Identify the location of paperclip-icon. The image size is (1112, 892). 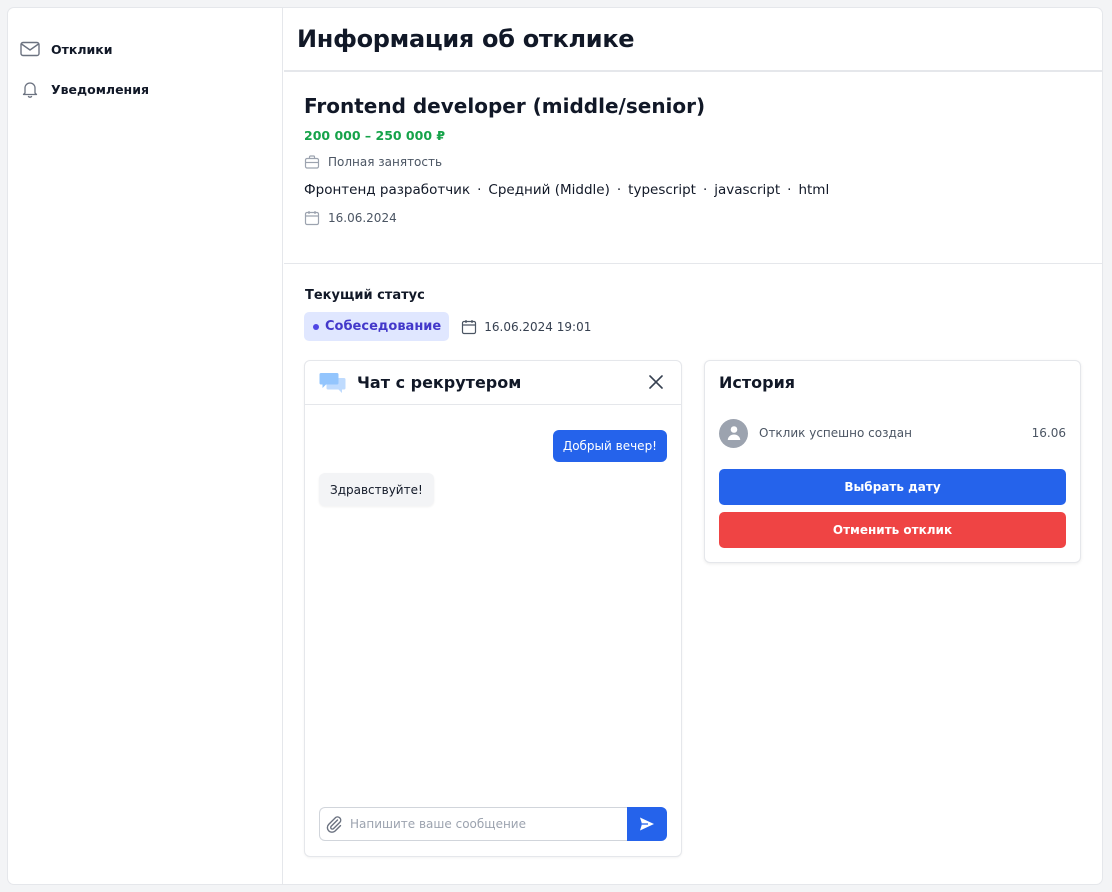
(334, 824).